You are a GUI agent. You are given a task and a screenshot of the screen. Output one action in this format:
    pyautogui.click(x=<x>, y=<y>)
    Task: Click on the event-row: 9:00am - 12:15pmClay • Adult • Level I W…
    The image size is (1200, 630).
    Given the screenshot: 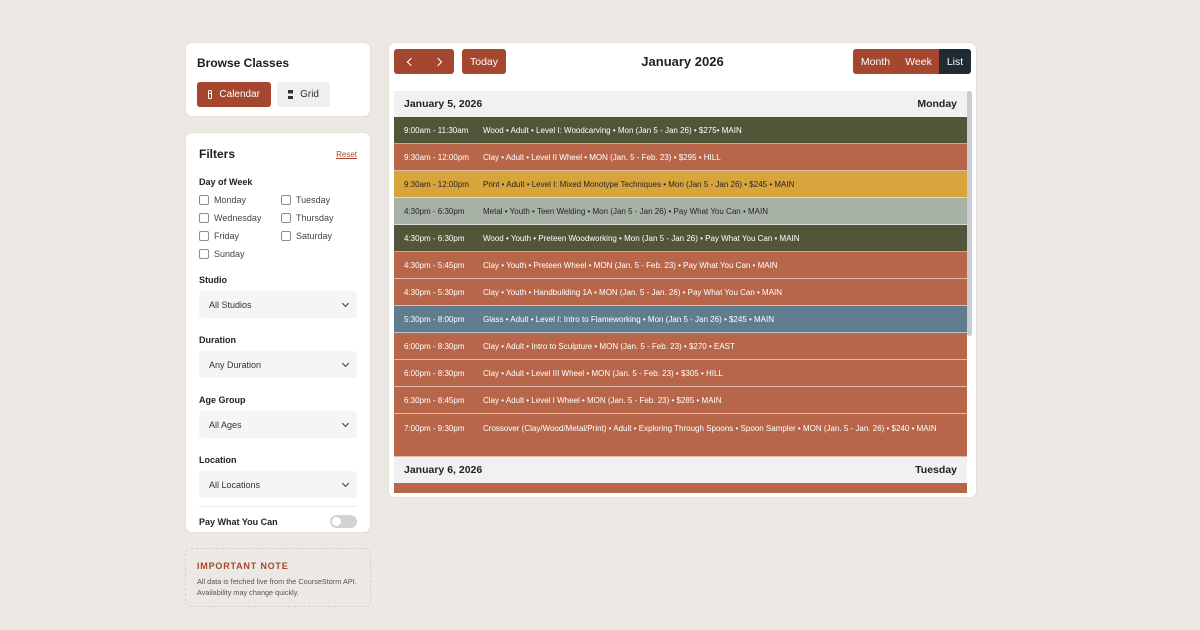 What is the action you would take?
    pyautogui.click(x=680, y=488)
    